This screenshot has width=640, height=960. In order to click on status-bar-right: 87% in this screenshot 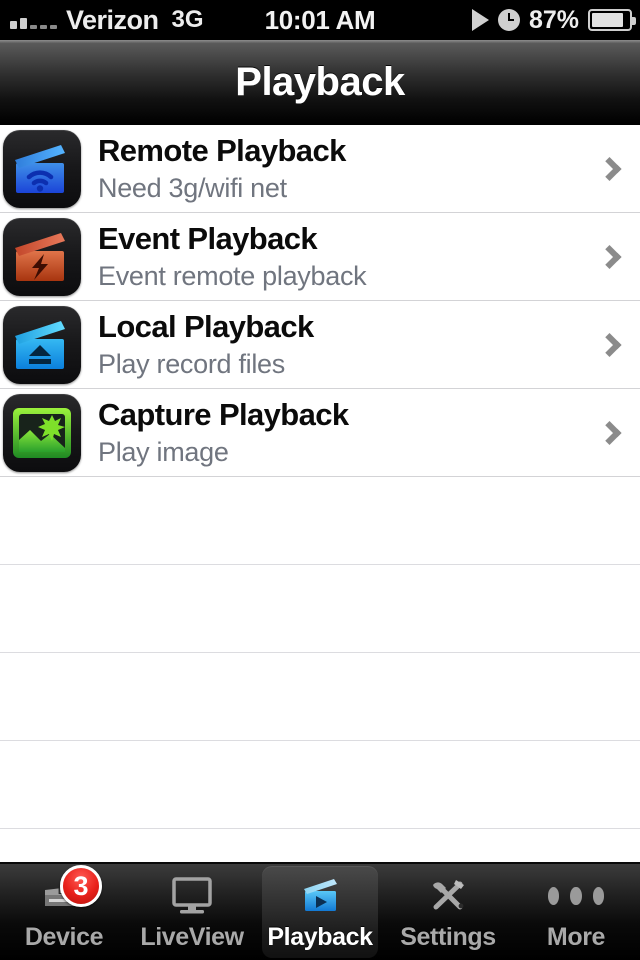, I will do `click(553, 20)`.